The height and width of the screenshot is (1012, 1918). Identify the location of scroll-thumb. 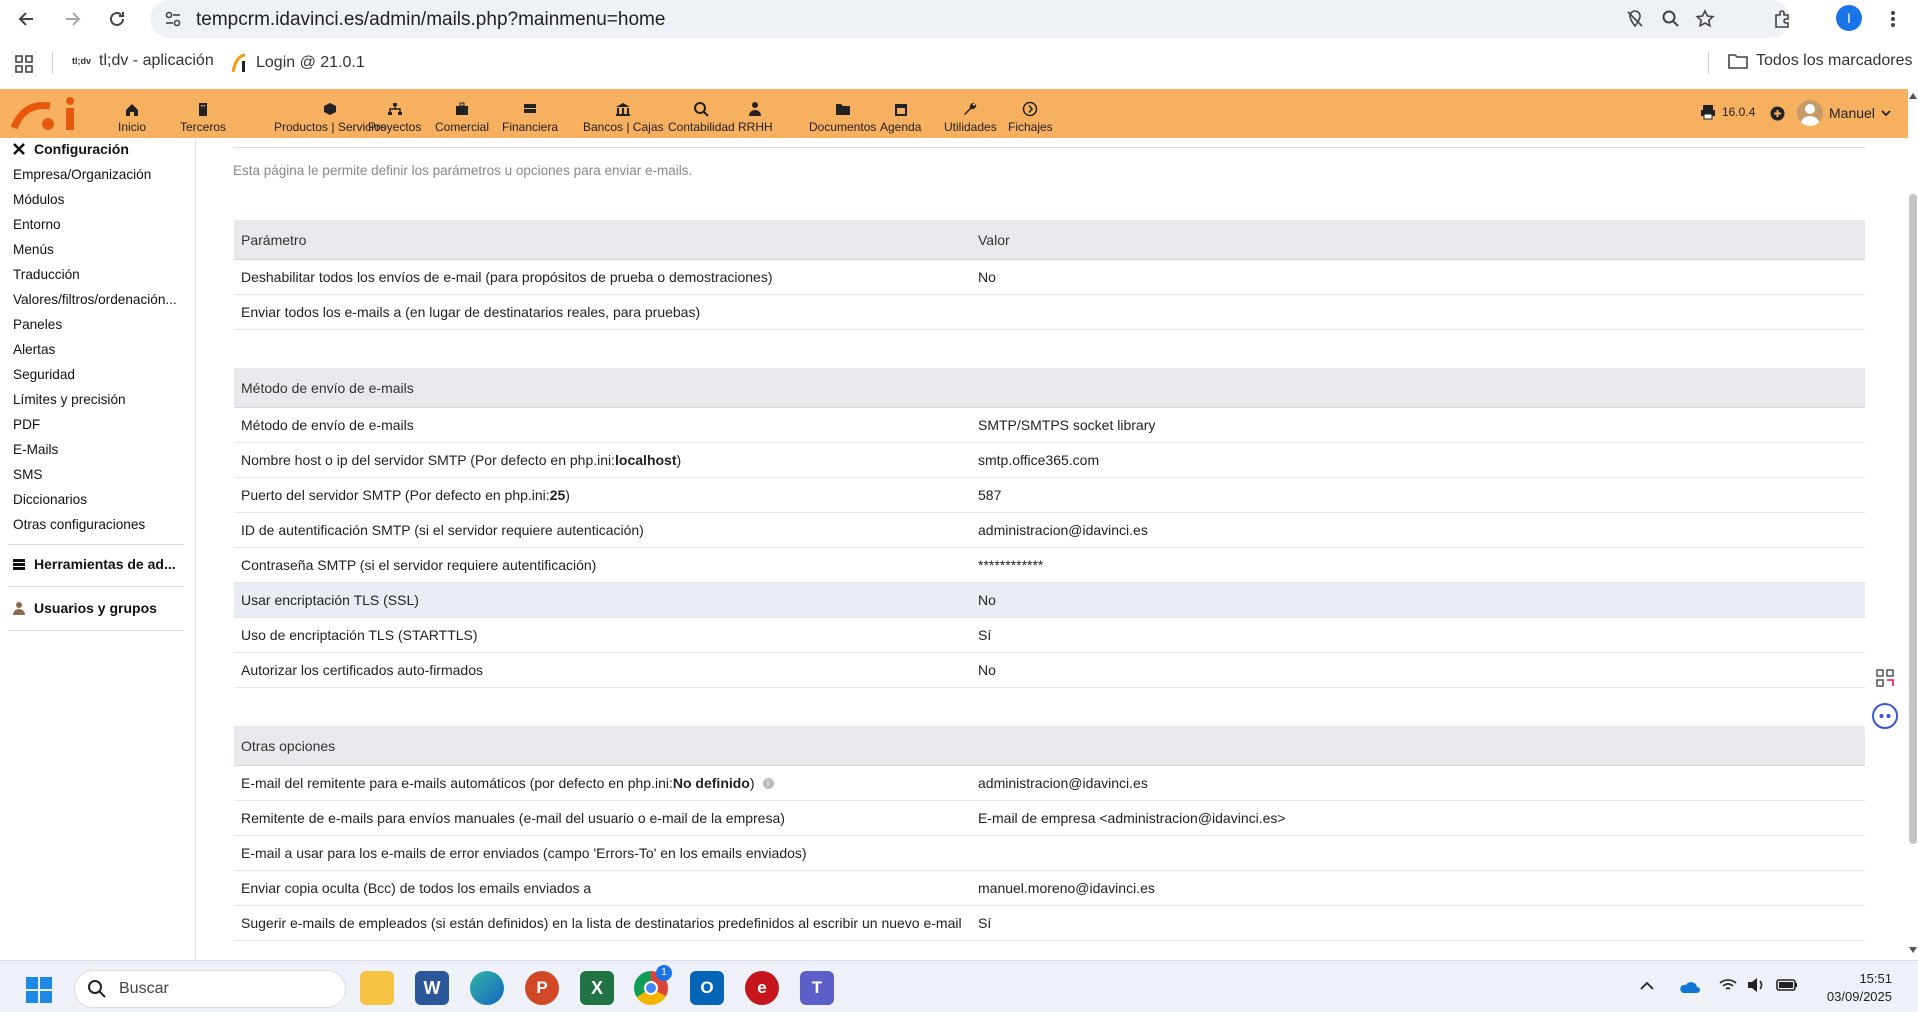
(1913, 519).